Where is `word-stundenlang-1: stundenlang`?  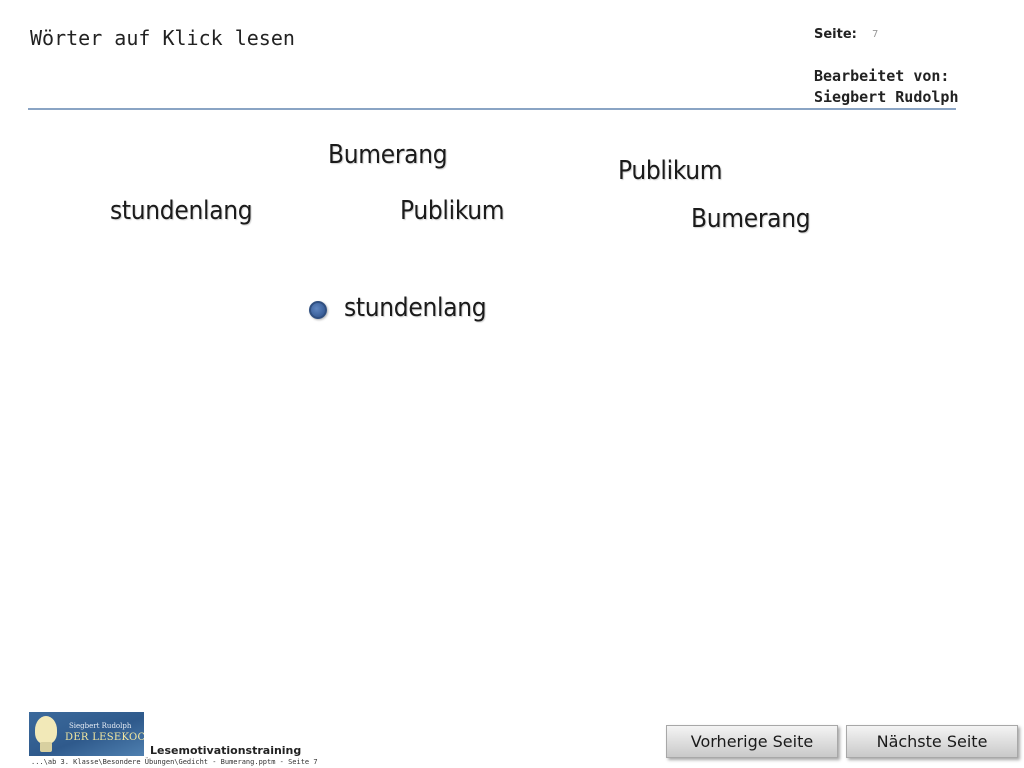
word-stundenlang-1: stundenlang is located at coordinates (181, 211).